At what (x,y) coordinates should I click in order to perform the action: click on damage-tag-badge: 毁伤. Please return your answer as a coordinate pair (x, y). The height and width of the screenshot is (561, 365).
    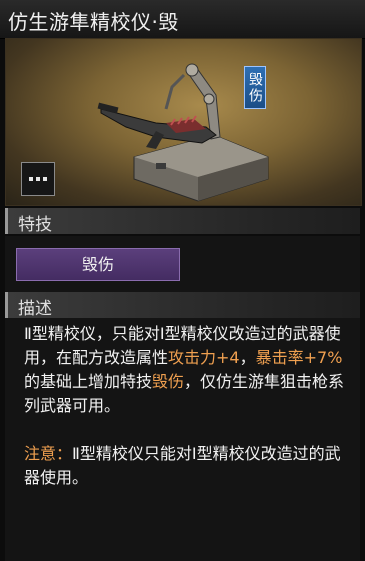
    Looking at the image, I should click on (255, 87).